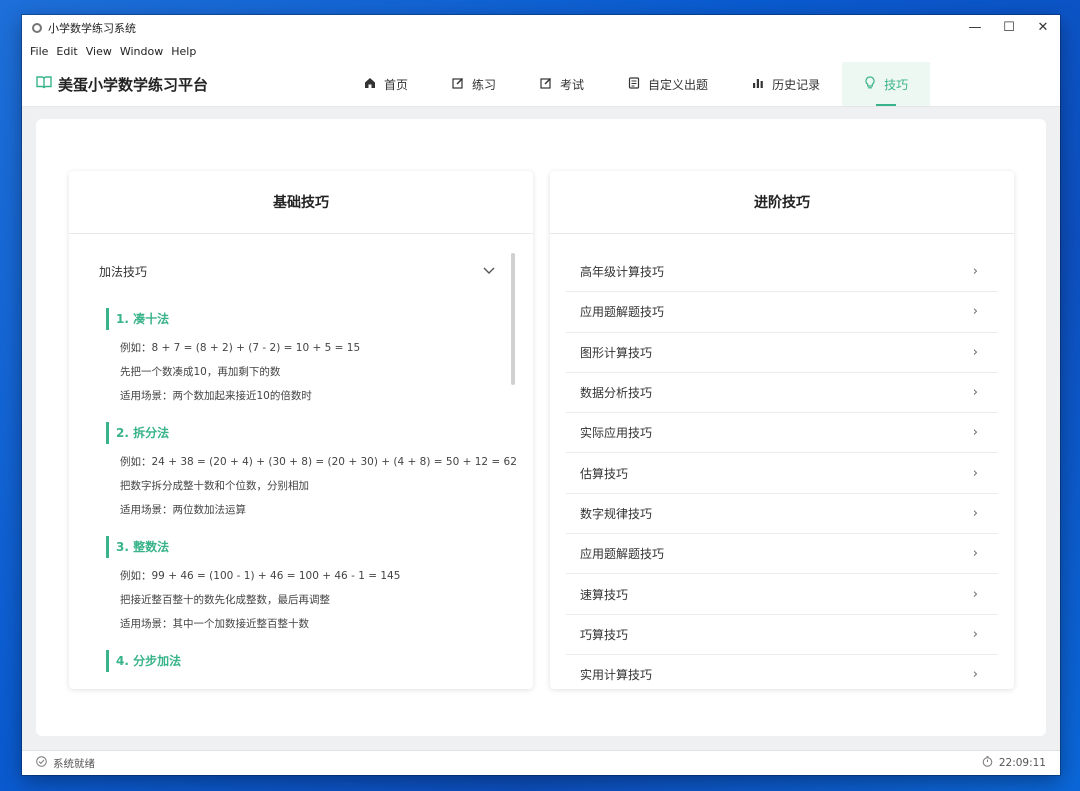 The height and width of the screenshot is (791, 1080). Describe the element at coordinates (782, 202) in the screenshot. I see `advanced-panel-title: 进阶技巧` at that location.